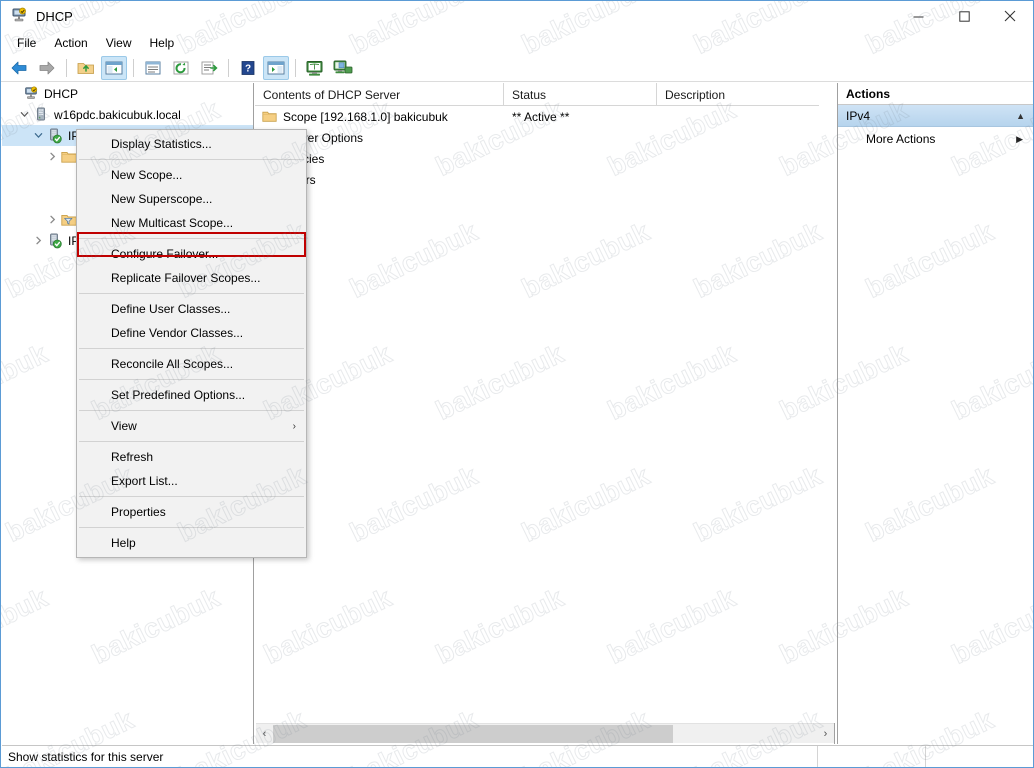 The image size is (1034, 768). I want to click on actions-pane-title: Actions, so click(935, 94).